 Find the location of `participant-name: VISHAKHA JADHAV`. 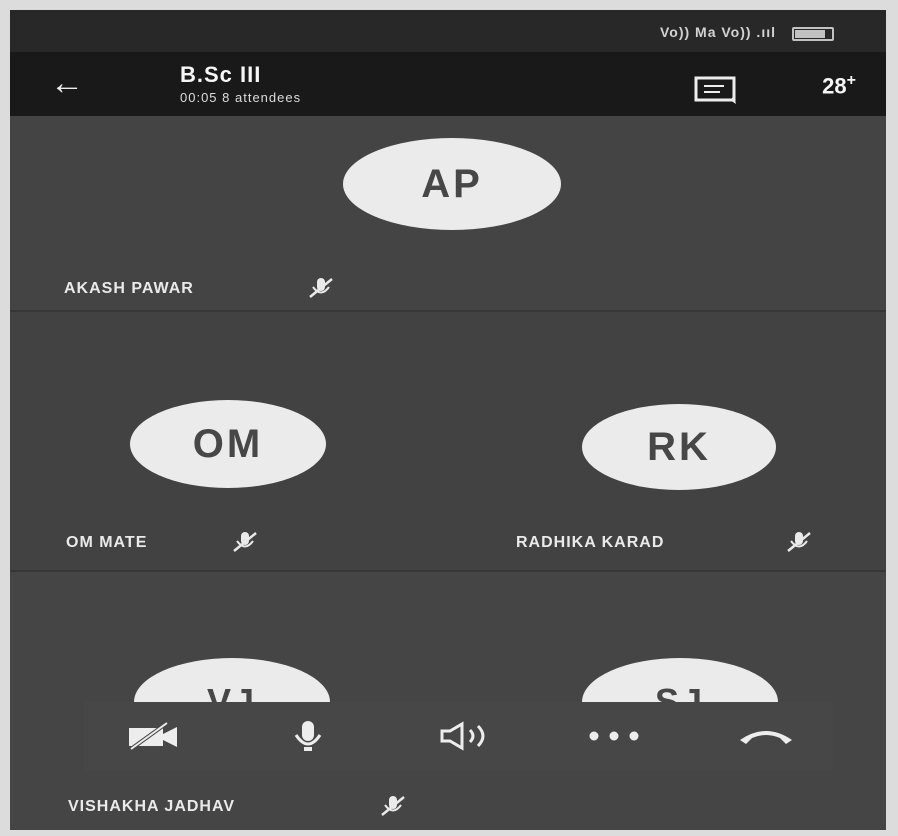

participant-name: VISHAKHA JADHAV is located at coordinates (152, 806).